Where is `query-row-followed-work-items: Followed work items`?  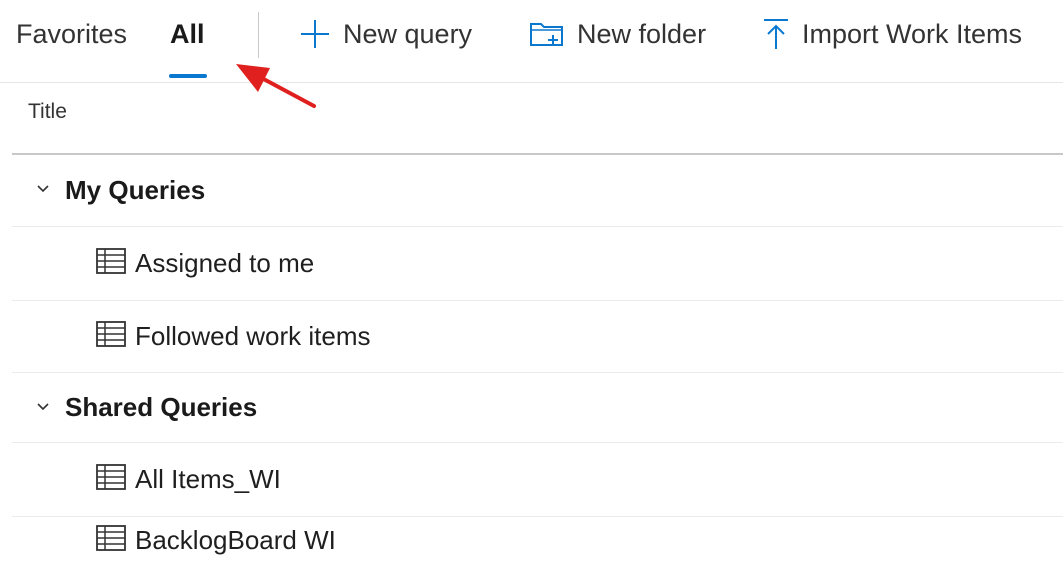 query-row-followed-work-items: Followed work items is located at coordinates (537, 336).